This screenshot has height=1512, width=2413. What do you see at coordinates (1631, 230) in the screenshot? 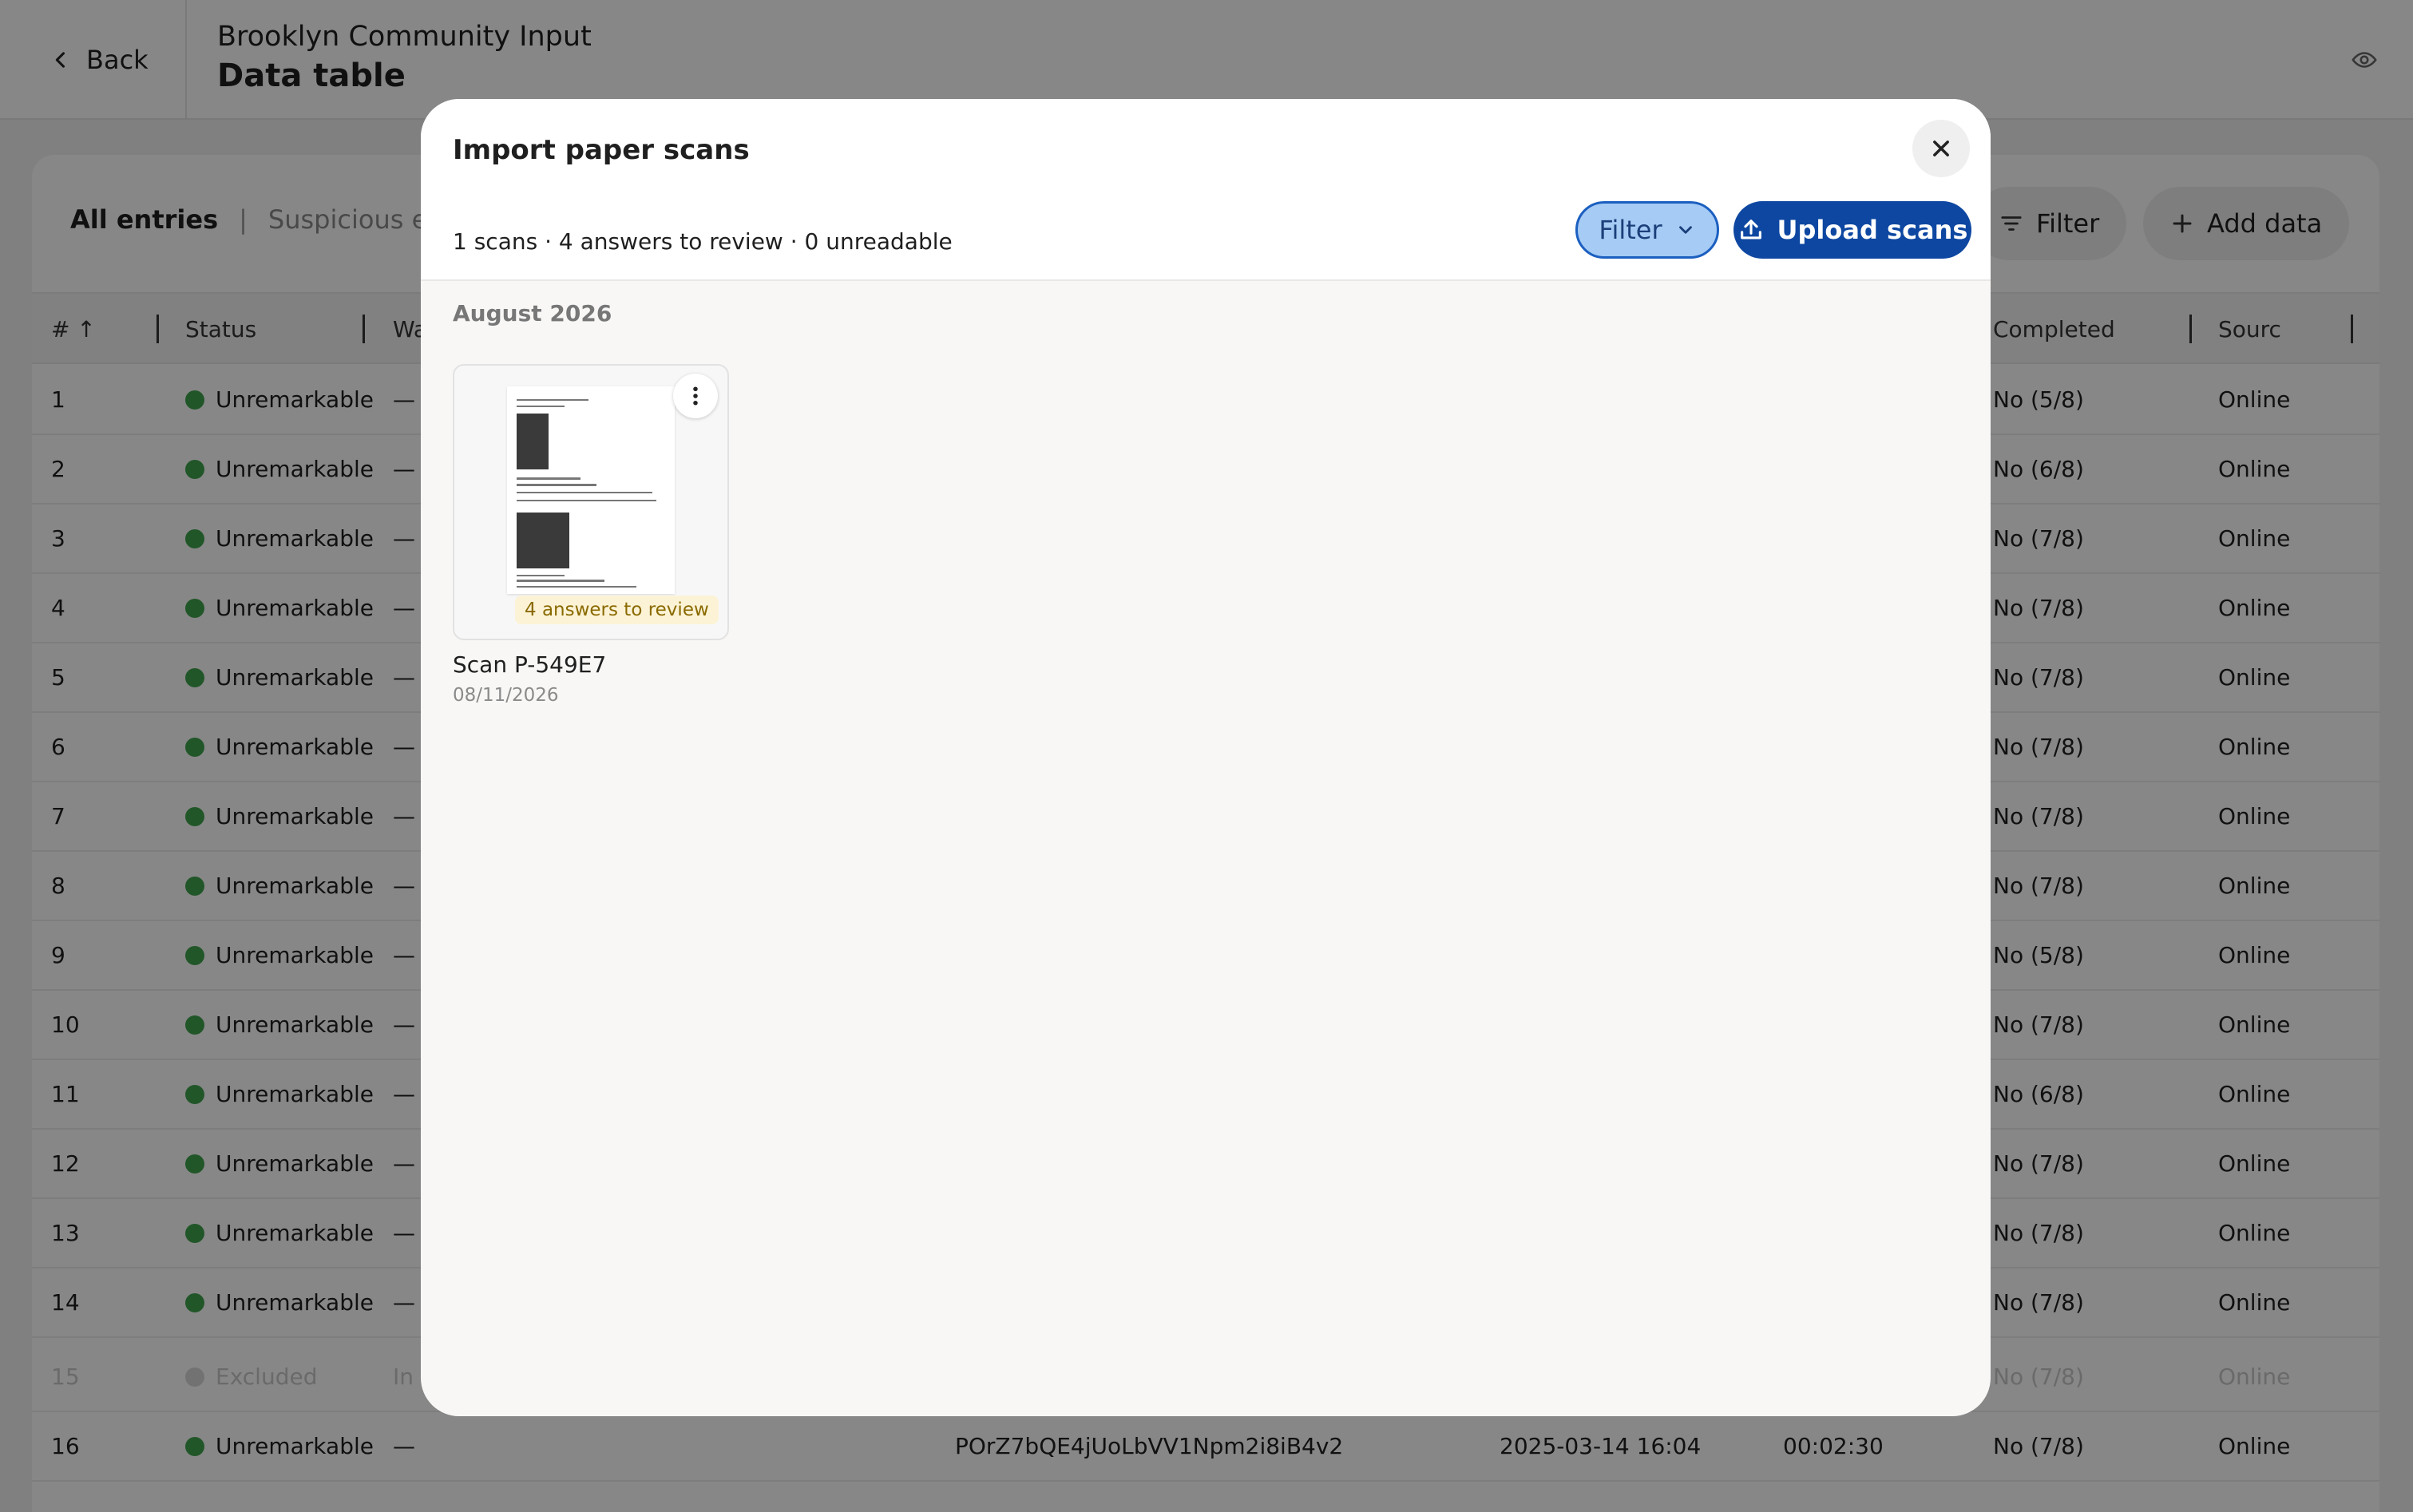
I see `scan-filter-label: Filter` at bounding box center [1631, 230].